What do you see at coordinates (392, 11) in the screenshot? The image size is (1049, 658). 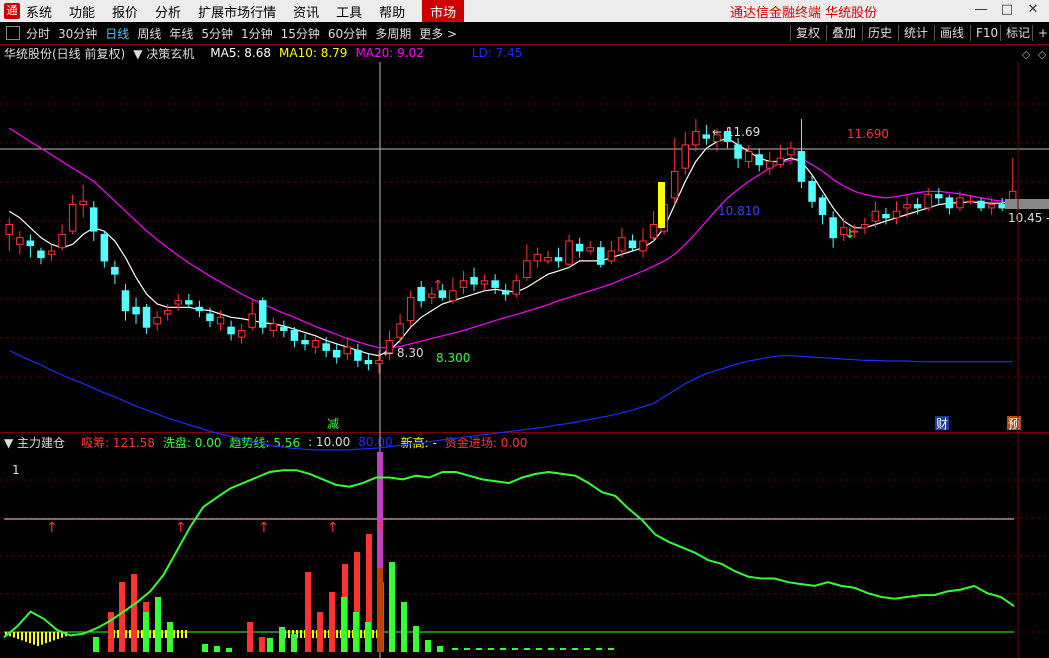 I see `menu-item-help: 帮助` at bounding box center [392, 11].